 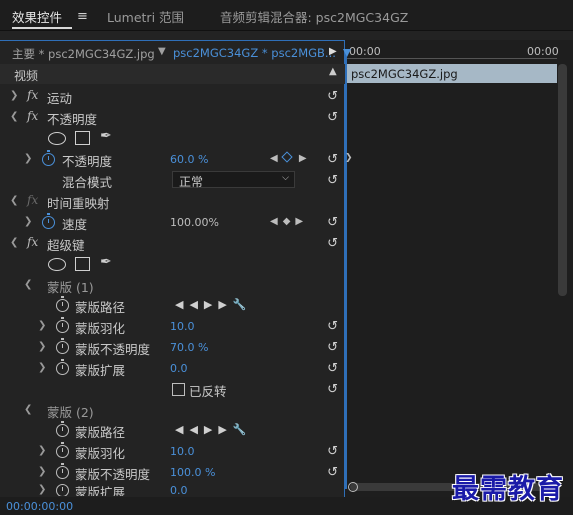 I want to click on current-timecode: 00:00:00:00, so click(x=39, y=506).